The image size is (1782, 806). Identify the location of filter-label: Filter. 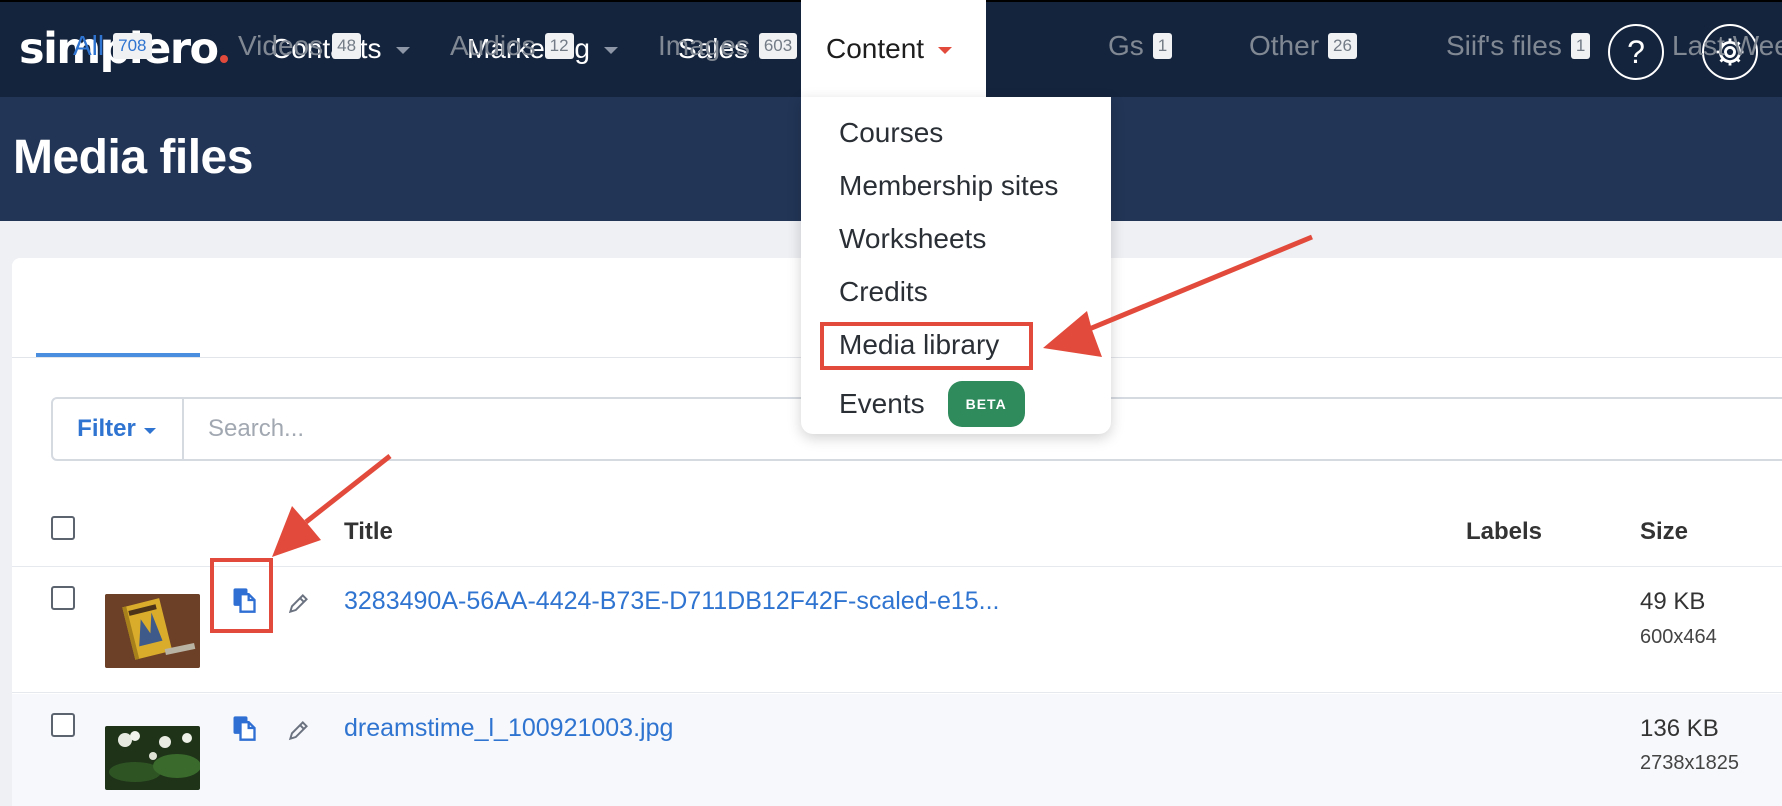
(106, 428).